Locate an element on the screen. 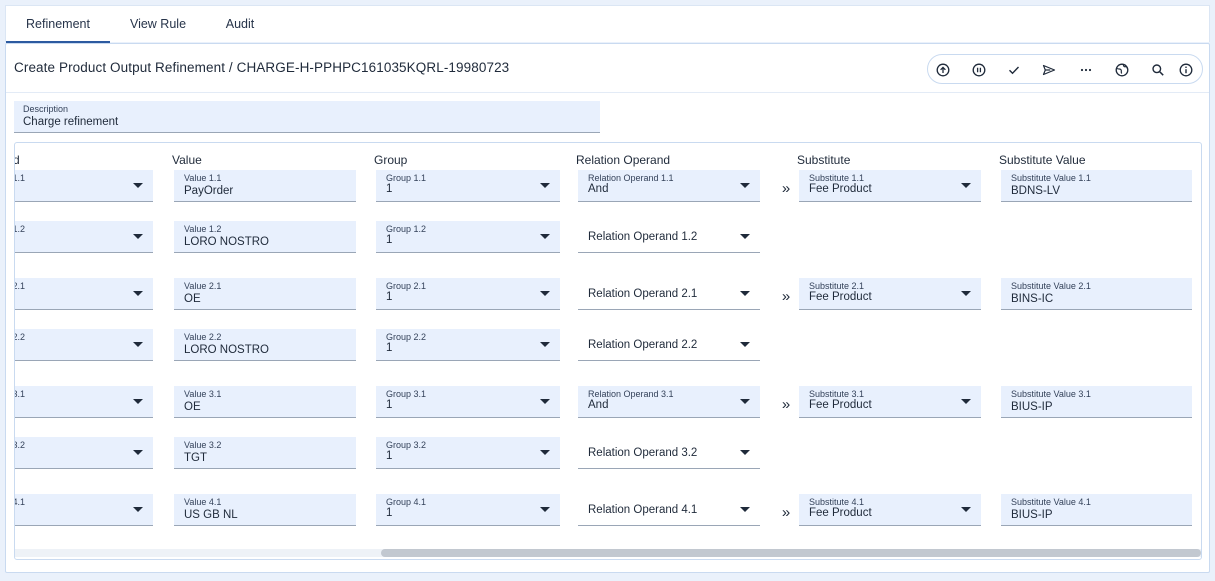 The height and width of the screenshot is (581, 1215). row-7-substitute-value-input-label: Substitute Value 4.1 is located at coordinates (1051, 502).